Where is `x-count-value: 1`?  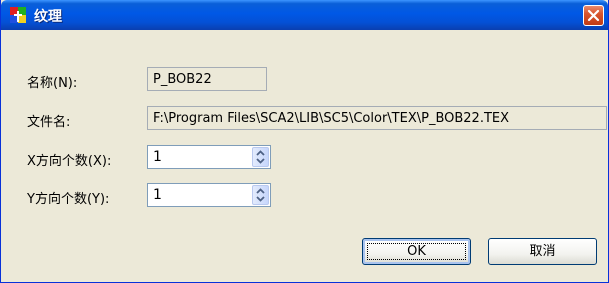
x-count-value: 1 is located at coordinates (157, 157).